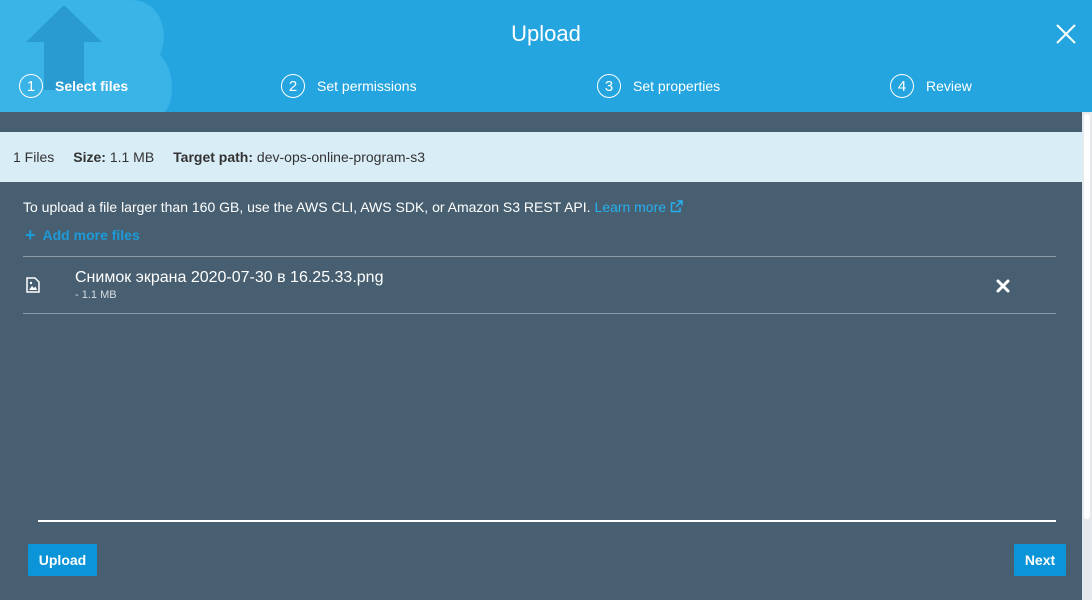  Describe the element at coordinates (34, 157) in the screenshot. I see `file-count: 1 Files` at that location.